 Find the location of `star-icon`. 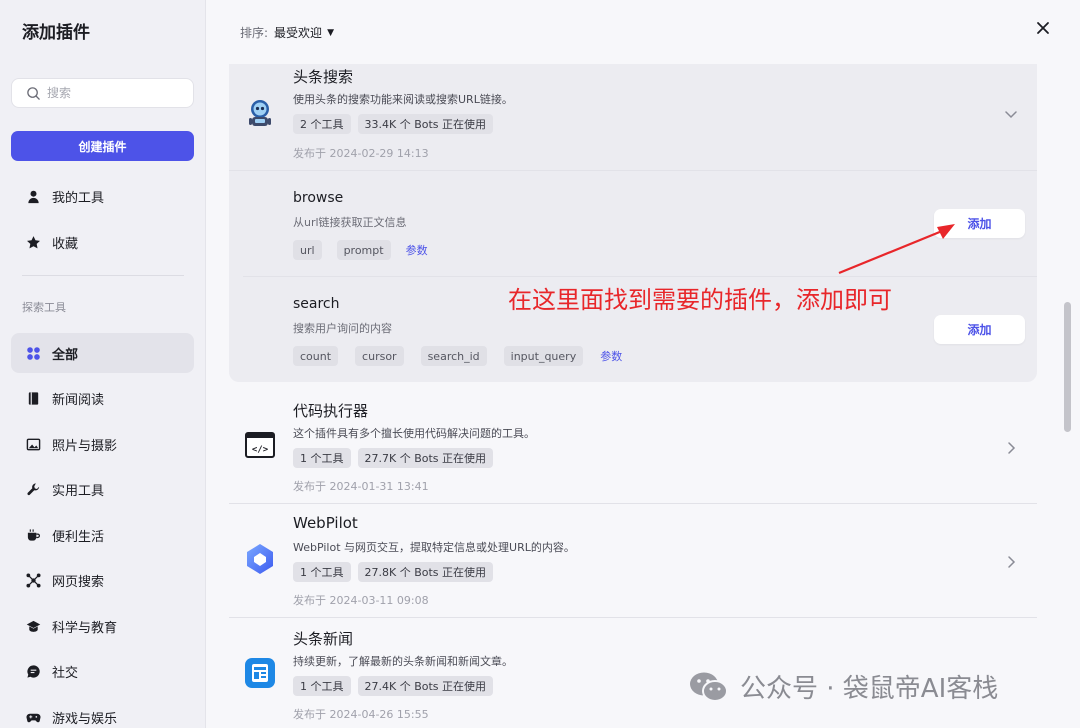

star-icon is located at coordinates (33, 242).